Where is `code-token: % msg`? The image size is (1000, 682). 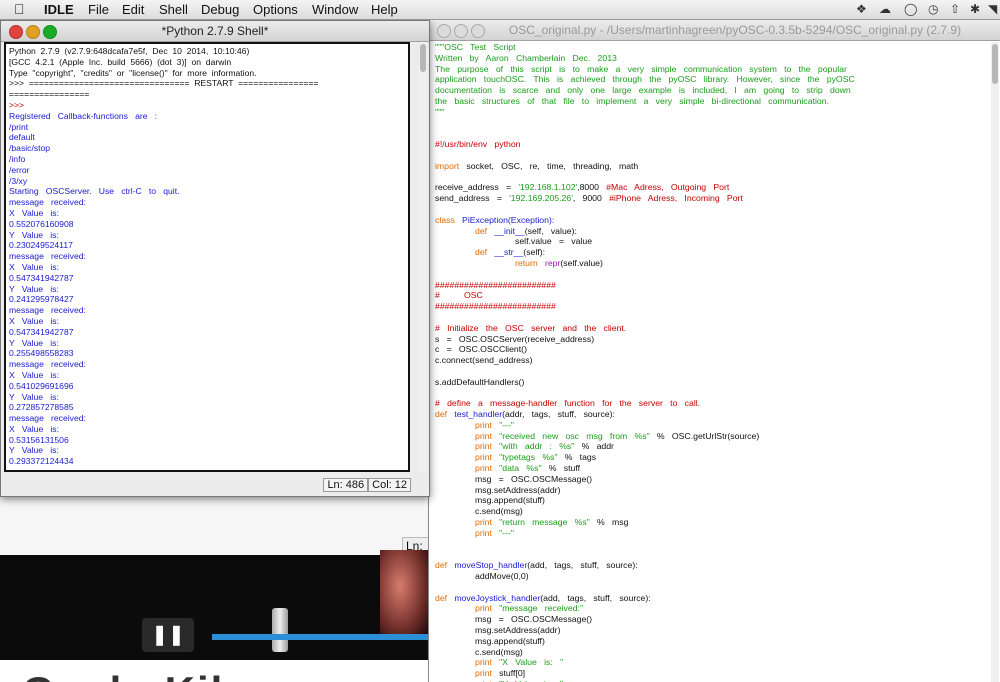
code-token: % msg is located at coordinates (609, 522).